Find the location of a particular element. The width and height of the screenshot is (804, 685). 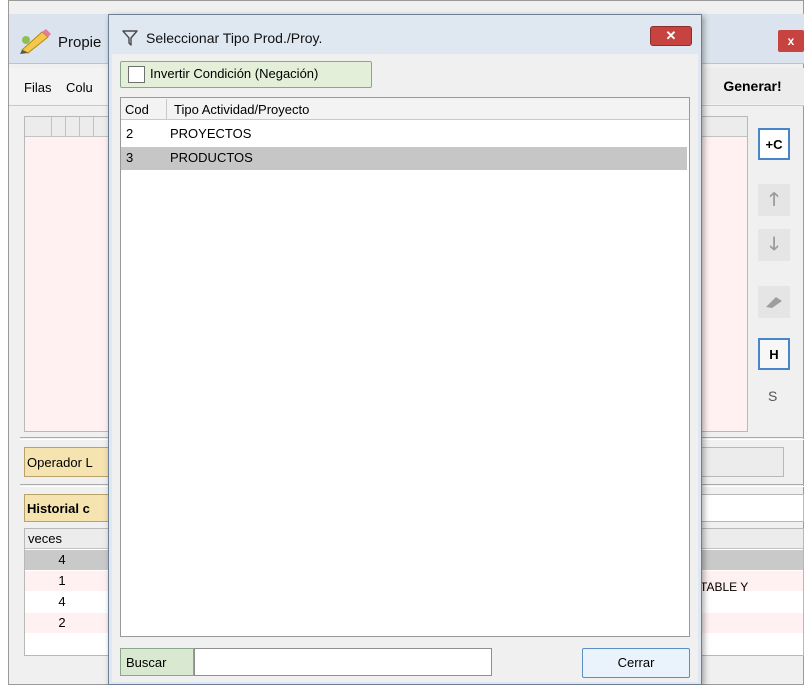

arrow-up-icon: 🡑 is located at coordinates (774, 199).